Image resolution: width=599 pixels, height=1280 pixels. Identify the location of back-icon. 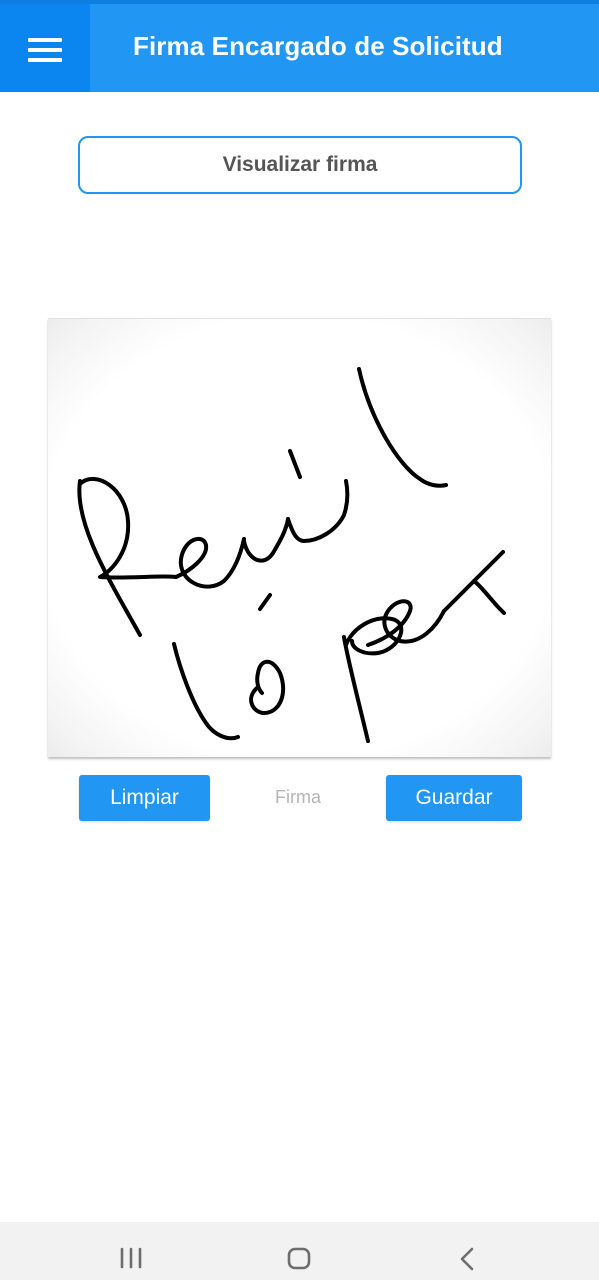
(467, 1259).